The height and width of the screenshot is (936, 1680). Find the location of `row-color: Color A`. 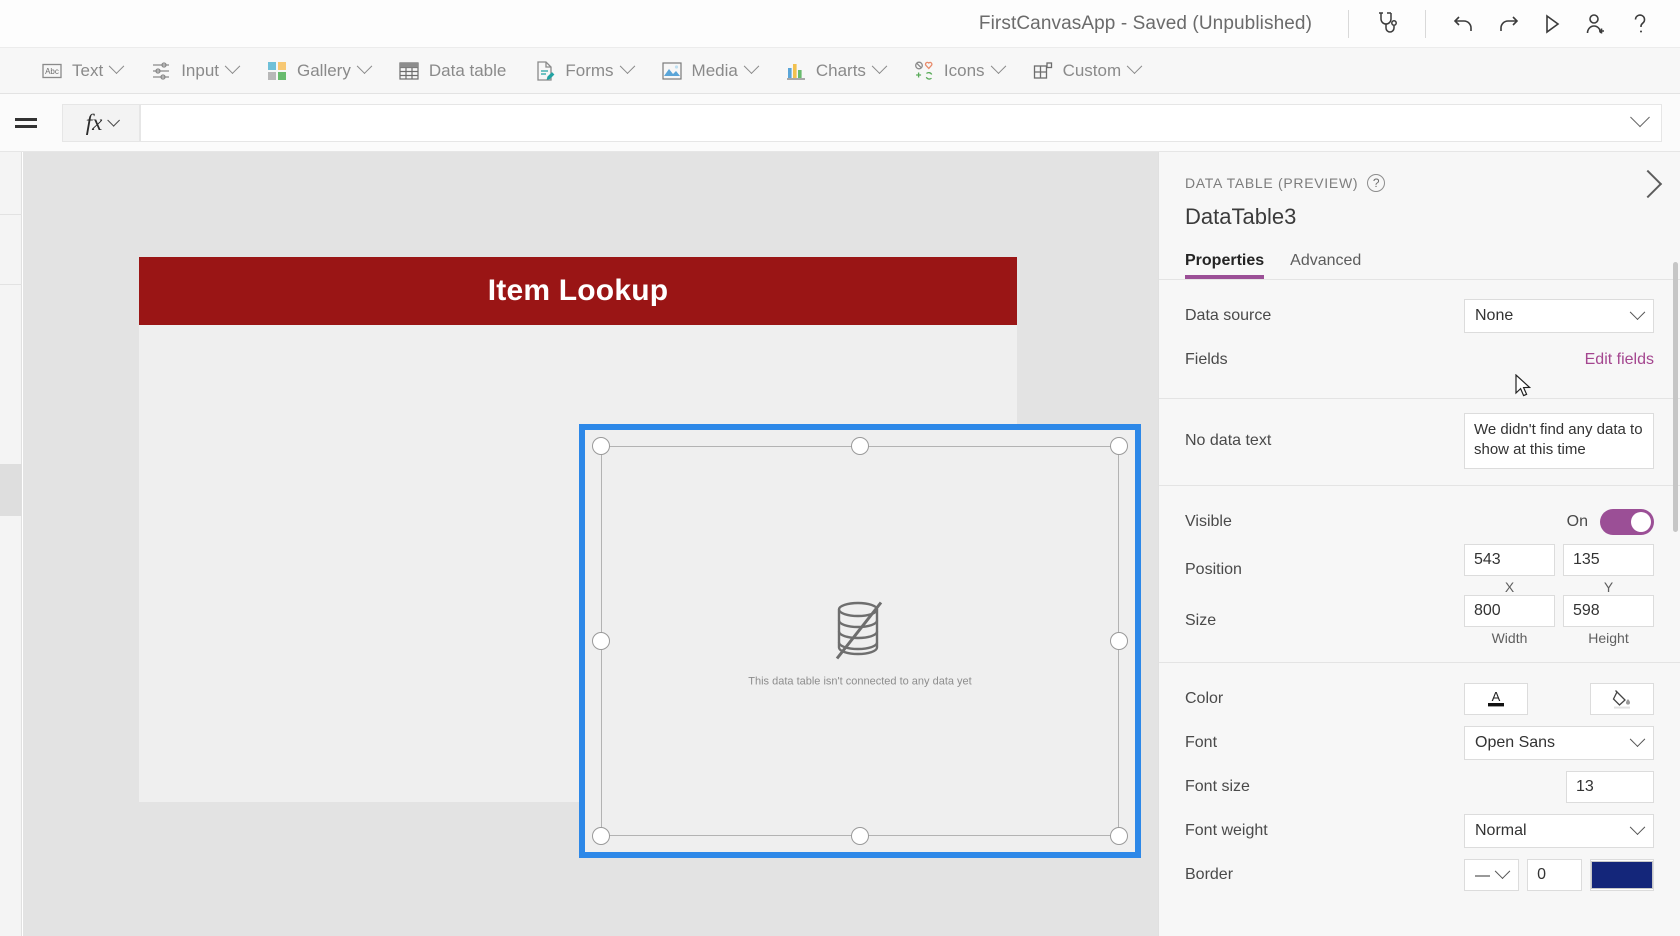

row-color: Color A is located at coordinates (1419, 699).